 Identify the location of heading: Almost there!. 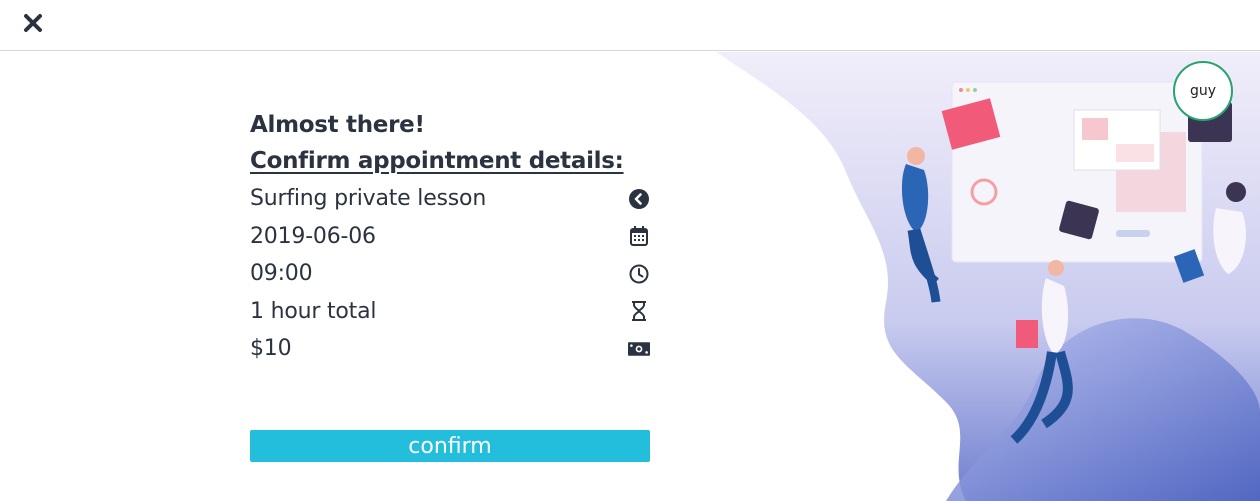
(337, 125).